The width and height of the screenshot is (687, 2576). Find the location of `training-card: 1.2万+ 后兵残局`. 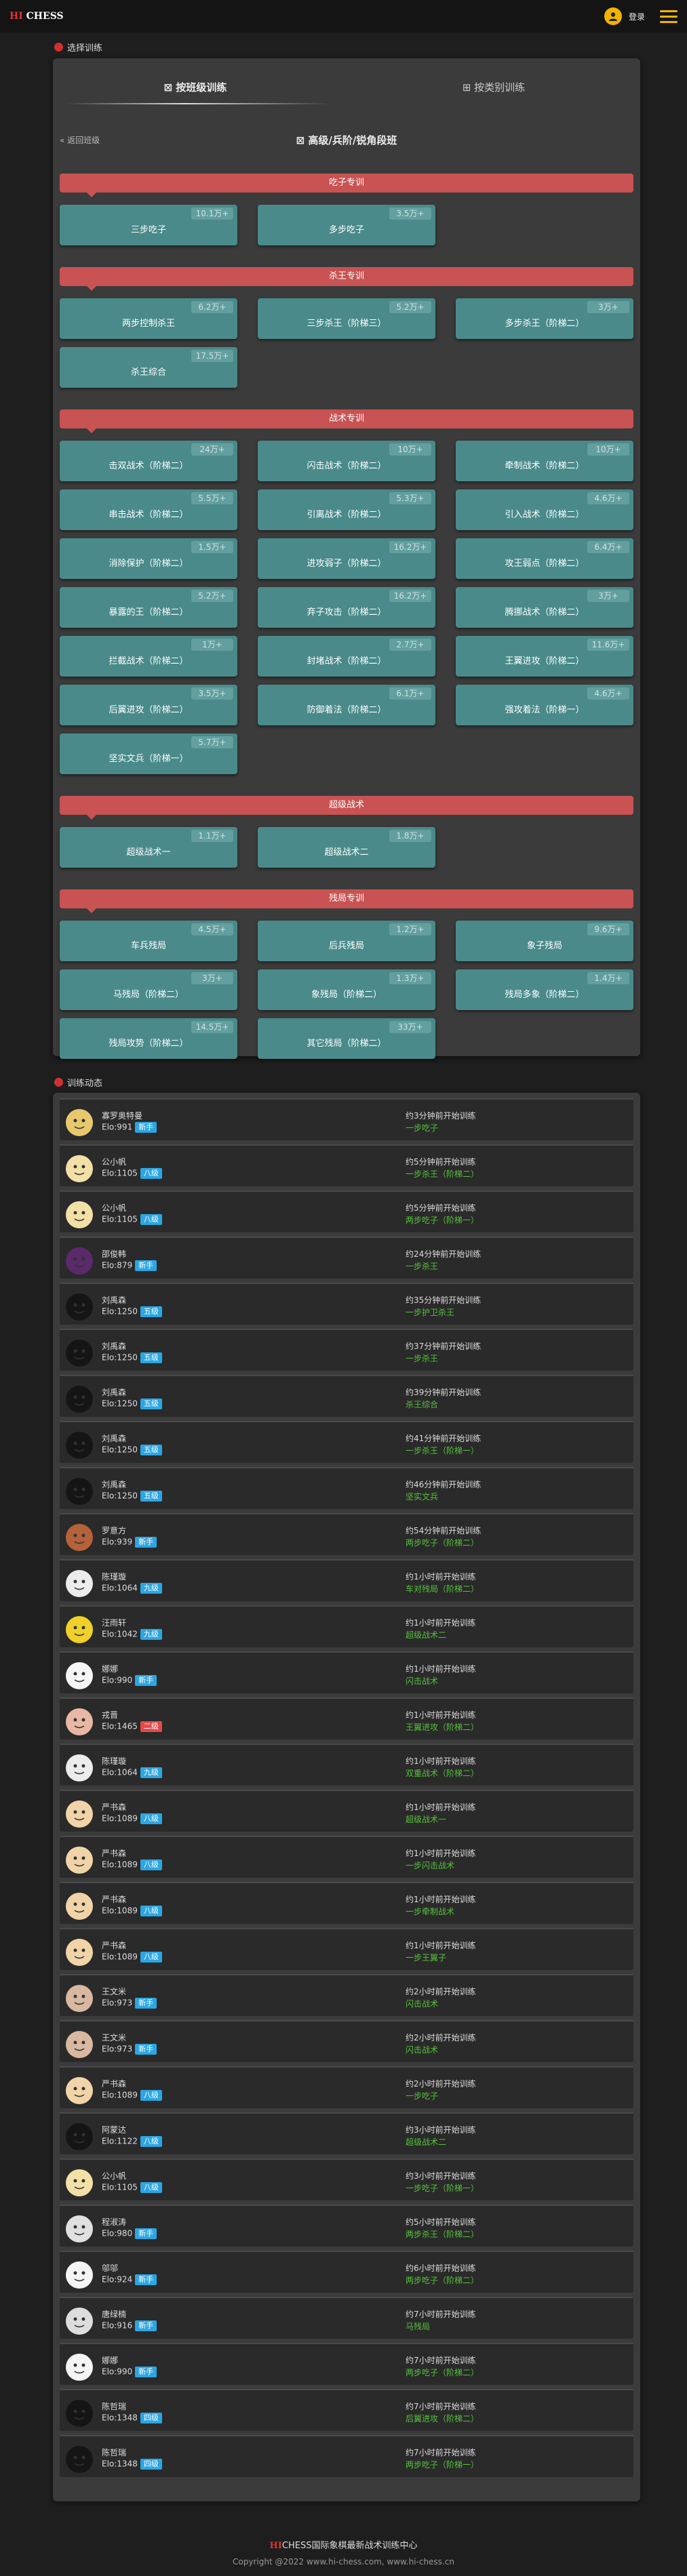

training-card: 1.2万+ 后兵残局 is located at coordinates (346, 941).